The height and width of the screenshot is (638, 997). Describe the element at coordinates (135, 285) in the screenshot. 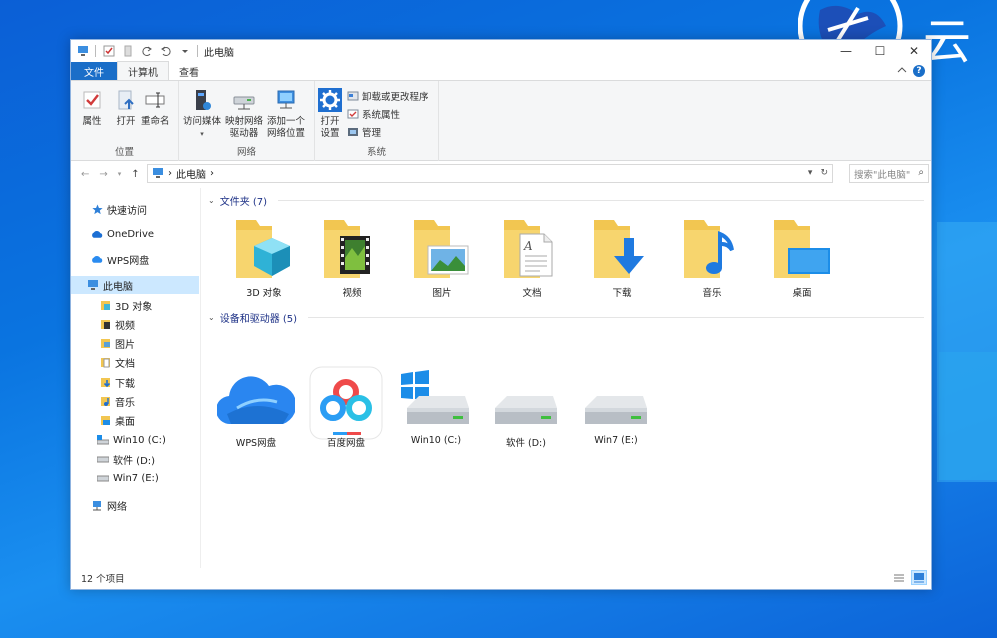

I see `nav-item-this-pc: 此电脑` at that location.